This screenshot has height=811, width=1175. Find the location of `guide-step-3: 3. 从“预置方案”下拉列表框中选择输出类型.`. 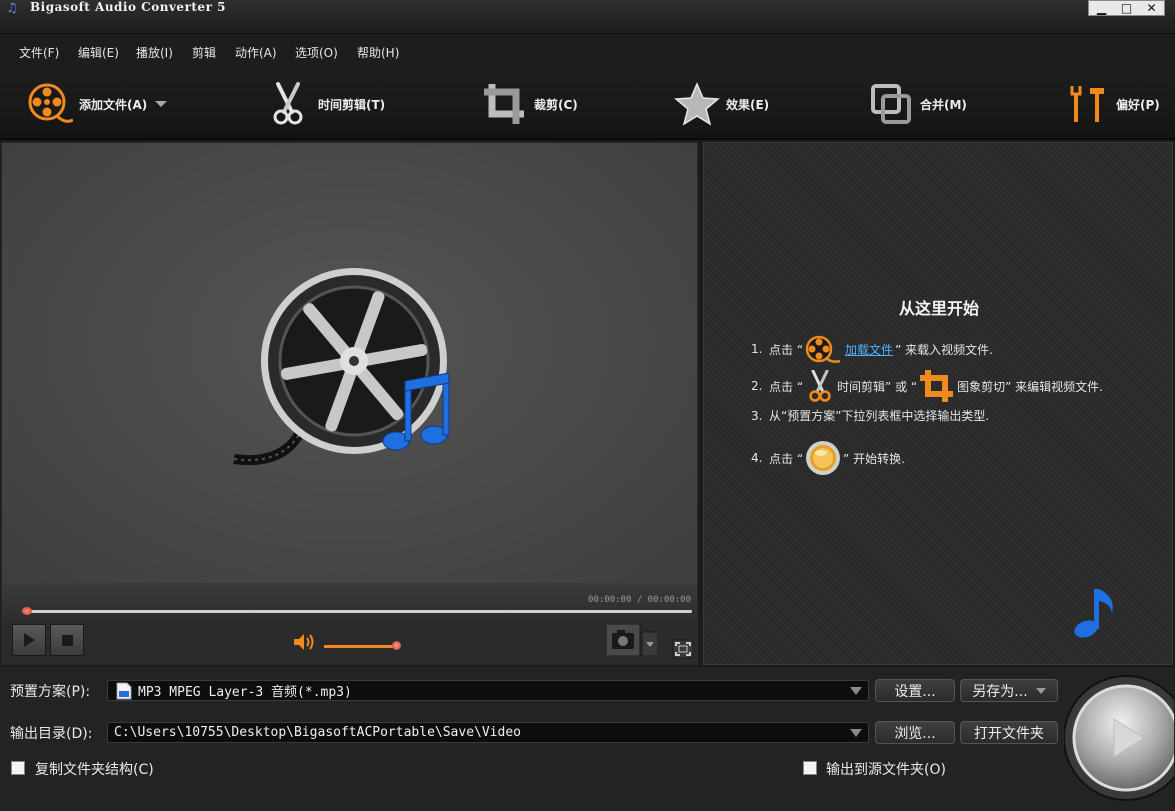

guide-step-3: 3. 从“预置方案”下拉列表框中选择输出类型. is located at coordinates (870, 416).